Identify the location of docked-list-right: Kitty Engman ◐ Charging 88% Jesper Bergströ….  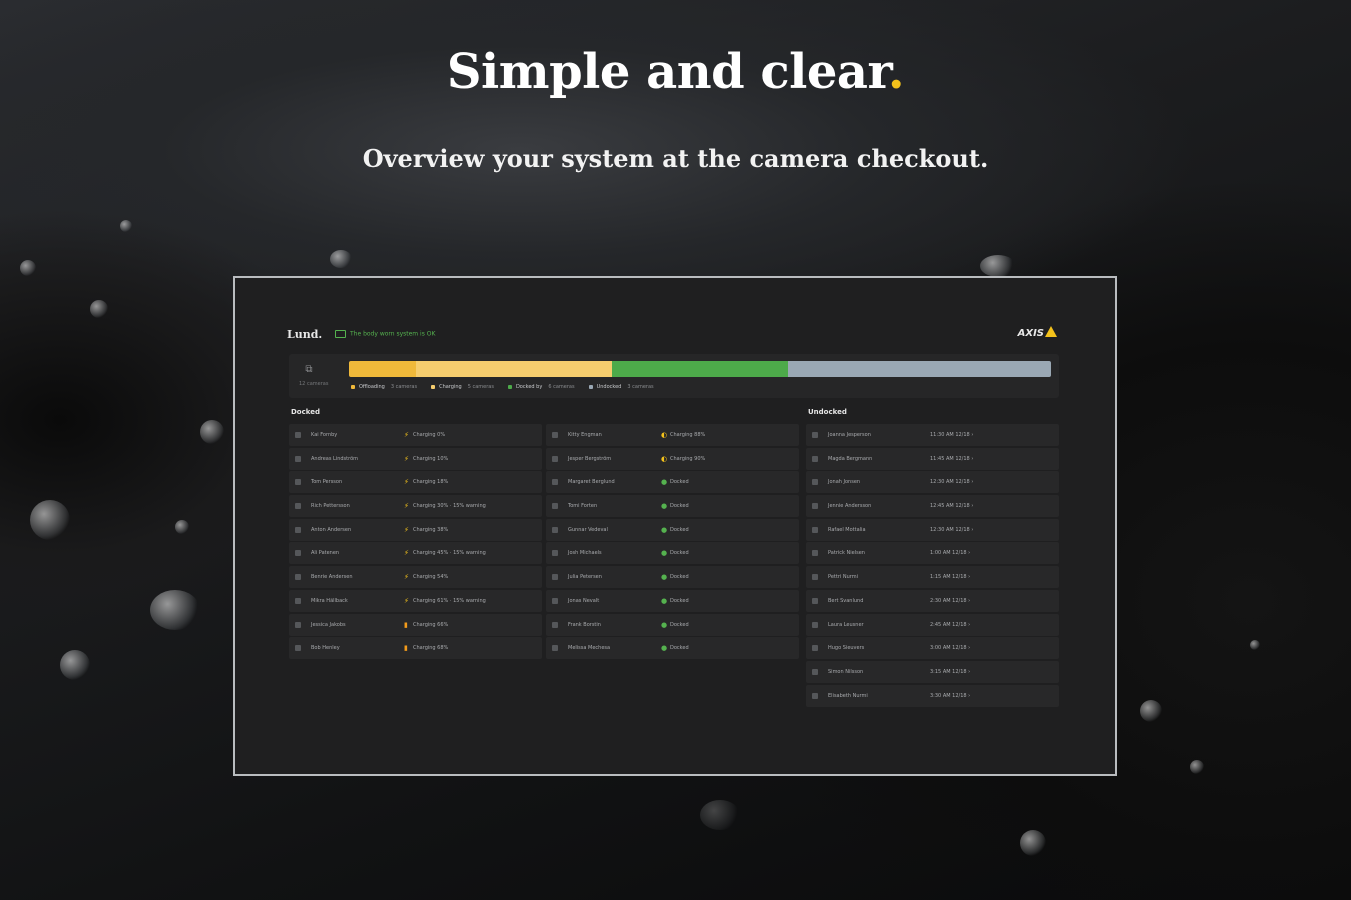
(672, 542).